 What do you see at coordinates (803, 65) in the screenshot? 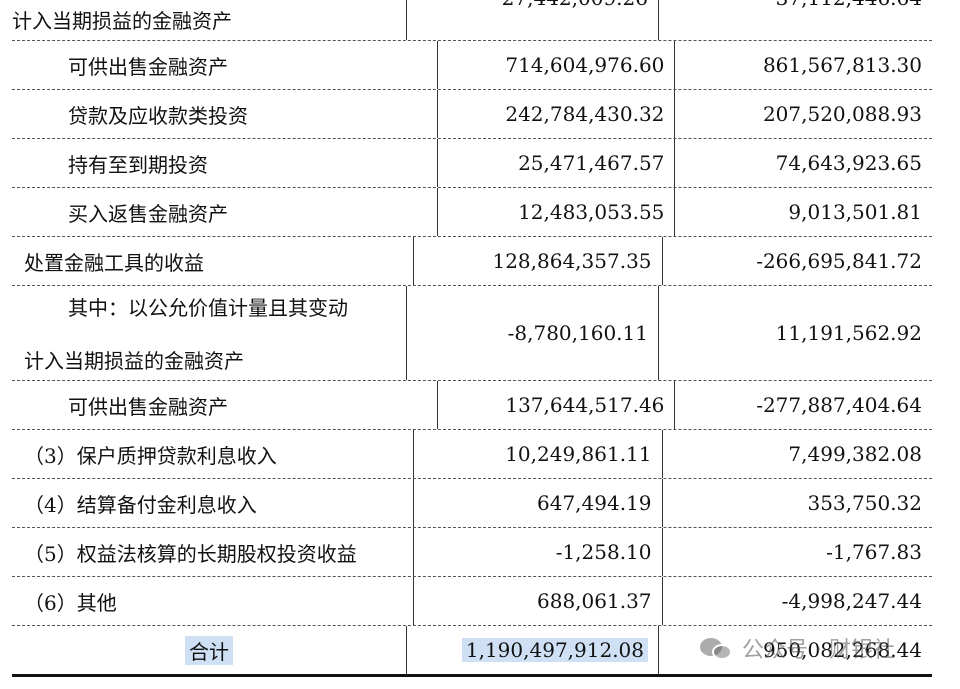
I see `value-prior: 861,567,813.30` at bounding box center [803, 65].